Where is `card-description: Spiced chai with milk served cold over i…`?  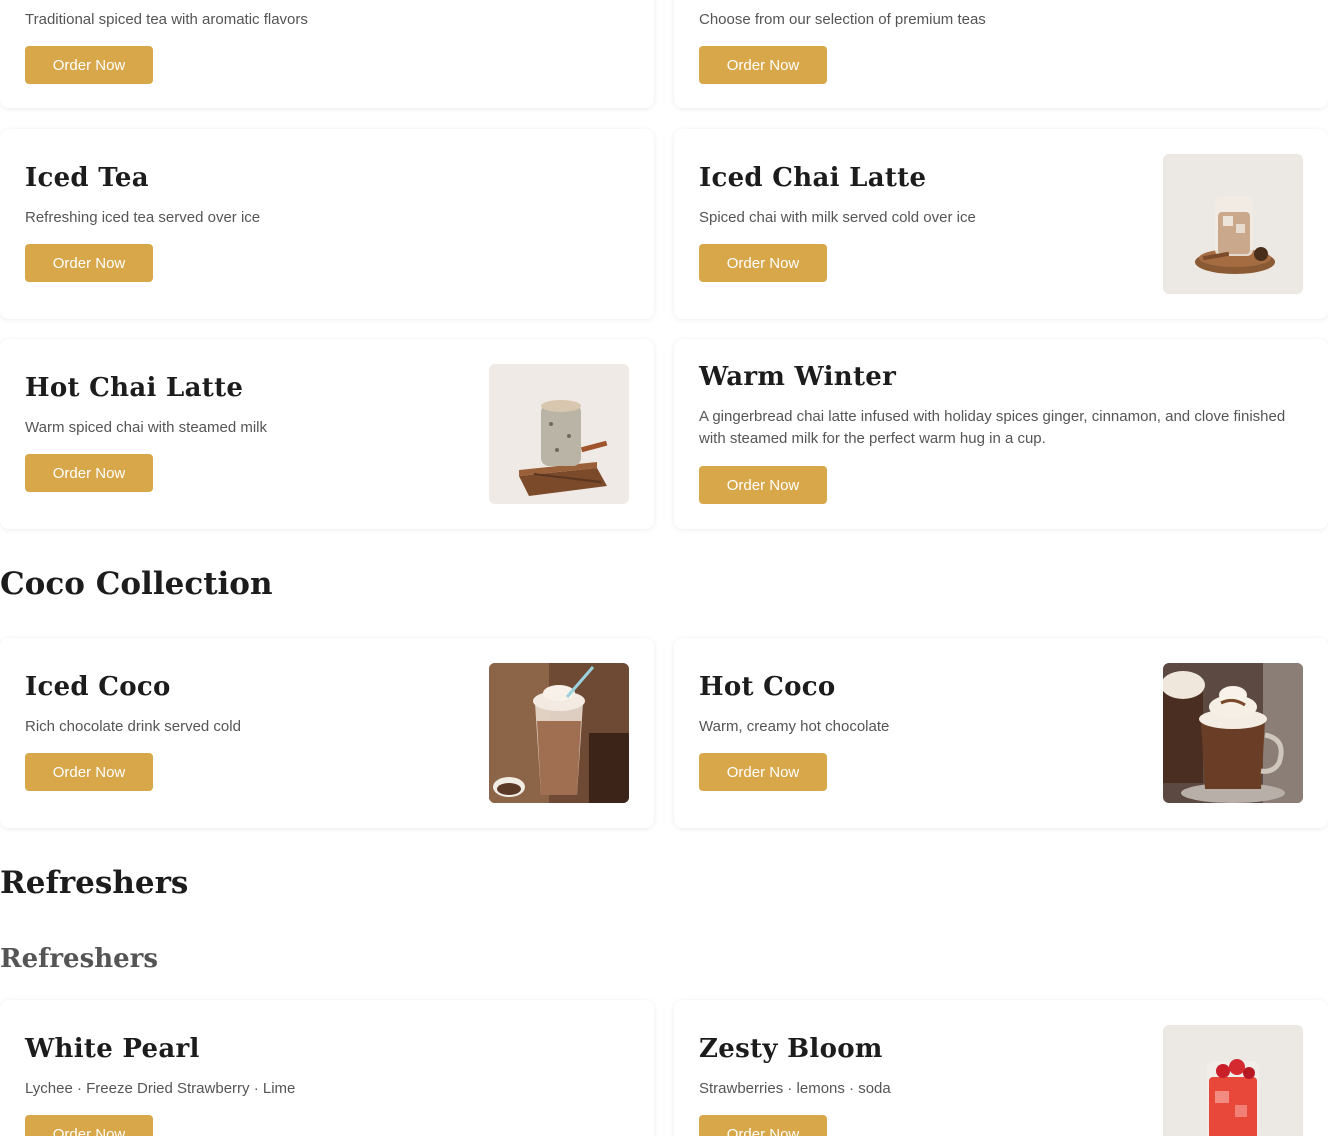 card-description: Spiced chai with milk served cold over i… is located at coordinates (837, 217).